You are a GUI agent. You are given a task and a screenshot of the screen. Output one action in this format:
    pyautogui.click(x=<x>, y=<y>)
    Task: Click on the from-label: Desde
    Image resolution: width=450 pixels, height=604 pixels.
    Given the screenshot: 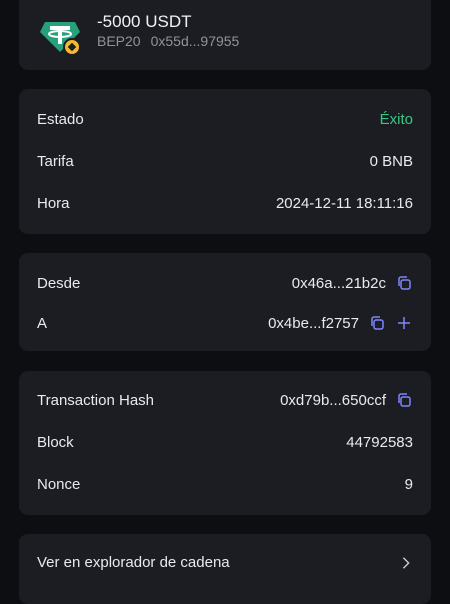 What is the action you would take?
    pyautogui.click(x=59, y=283)
    